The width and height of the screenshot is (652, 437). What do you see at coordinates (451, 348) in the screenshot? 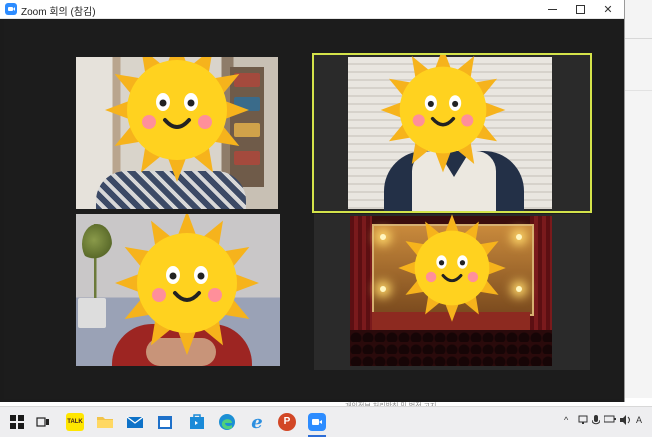
I see `theater-audience` at bounding box center [451, 348].